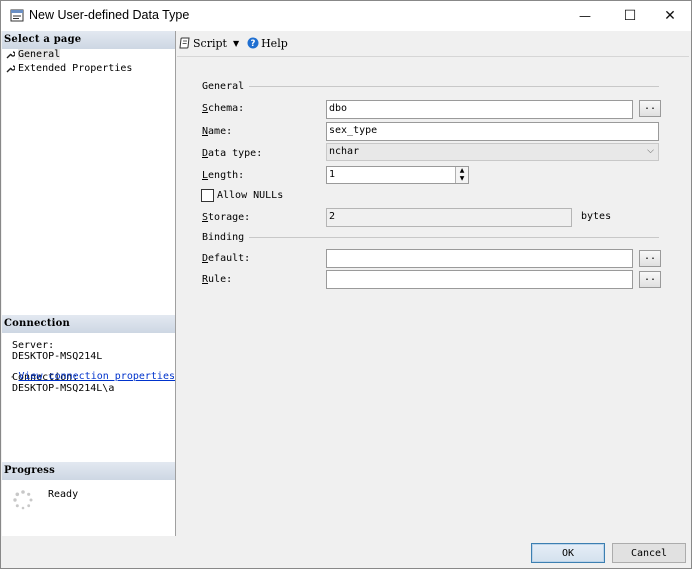  I want to click on chevron-down-icon: ▼, so click(236, 43).